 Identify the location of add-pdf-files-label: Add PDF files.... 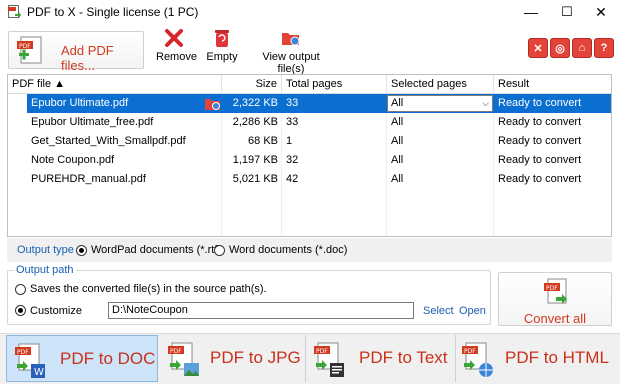
(87, 58).